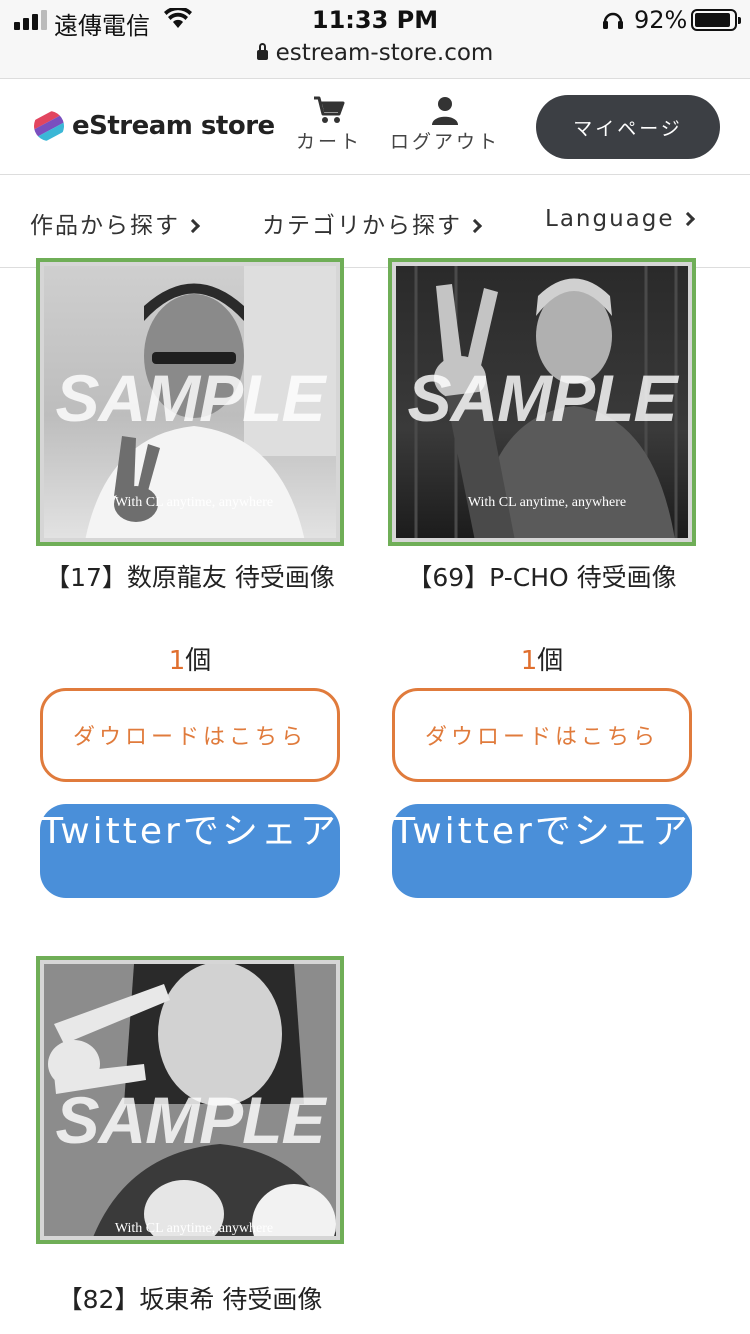 The image size is (750, 1334). I want to click on nav-item-label: カテゴリから探す, so click(362, 226).